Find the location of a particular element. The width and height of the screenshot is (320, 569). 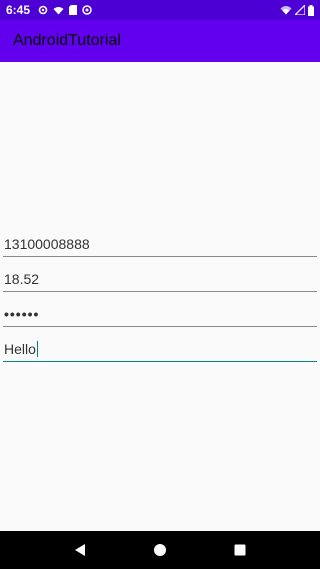

navigation-bar is located at coordinates (160, 550).